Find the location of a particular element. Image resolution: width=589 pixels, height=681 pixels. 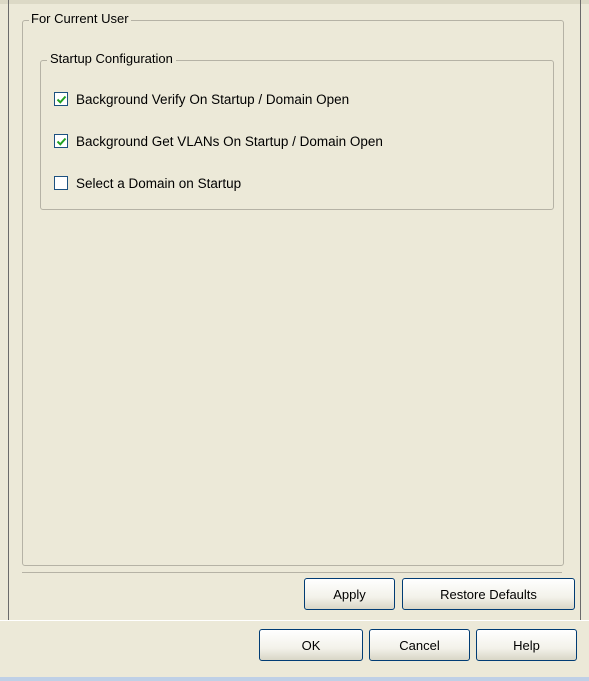

restore-defaults-button: Restore Defaults is located at coordinates (488, 594).